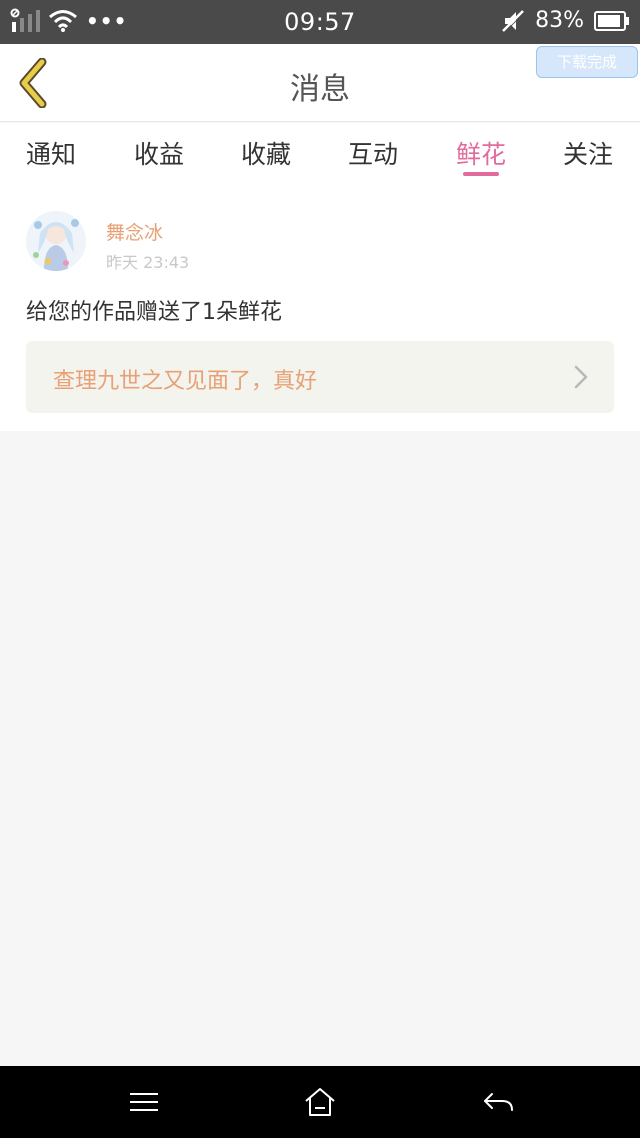 This screenshot has width=640, height=1138. I want to click on chevron-right-icon, so click(581, 377).